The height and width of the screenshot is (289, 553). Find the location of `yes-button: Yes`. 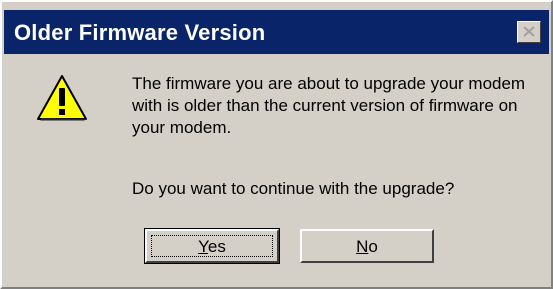

yes-button: Yes is located at coordinates (212, 246).